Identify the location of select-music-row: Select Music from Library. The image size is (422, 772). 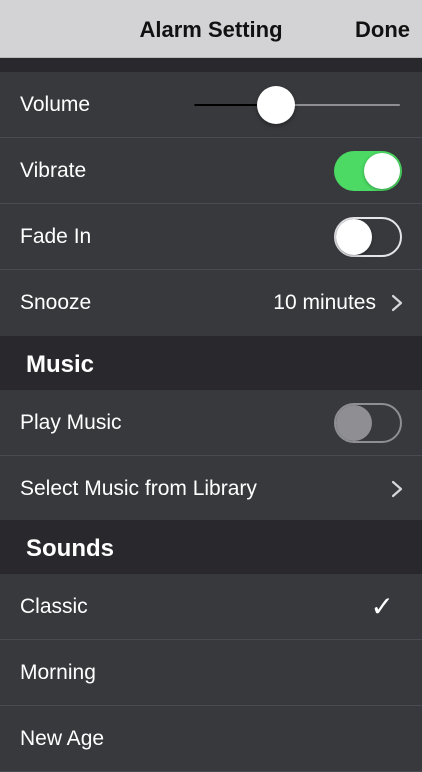
(211, 489).